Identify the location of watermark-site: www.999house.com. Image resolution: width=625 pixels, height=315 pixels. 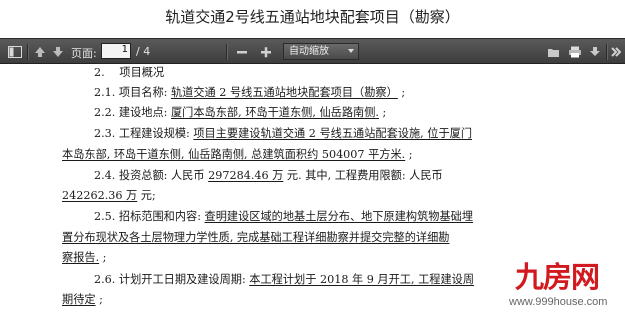
(558, 302).